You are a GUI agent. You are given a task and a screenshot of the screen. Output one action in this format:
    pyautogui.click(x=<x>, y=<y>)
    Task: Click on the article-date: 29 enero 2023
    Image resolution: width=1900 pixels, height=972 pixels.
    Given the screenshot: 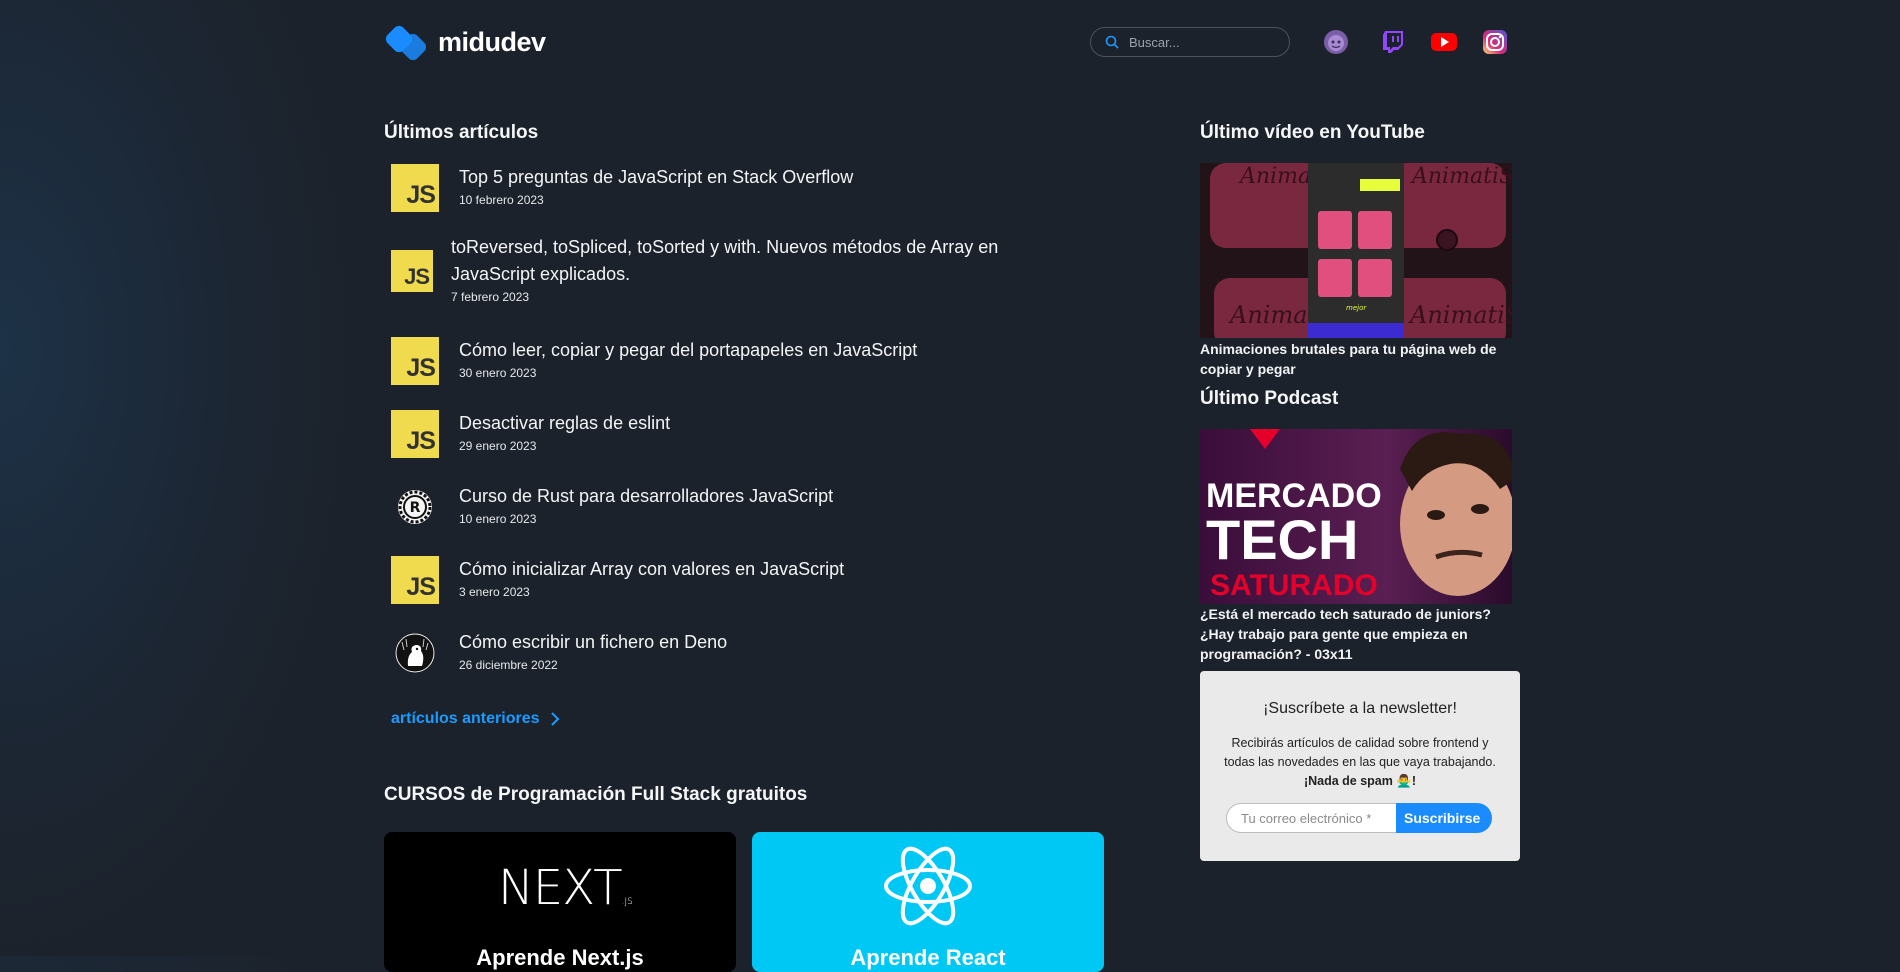 What is the action you would take?
    pyautogui.click(x=498, y=446)
    